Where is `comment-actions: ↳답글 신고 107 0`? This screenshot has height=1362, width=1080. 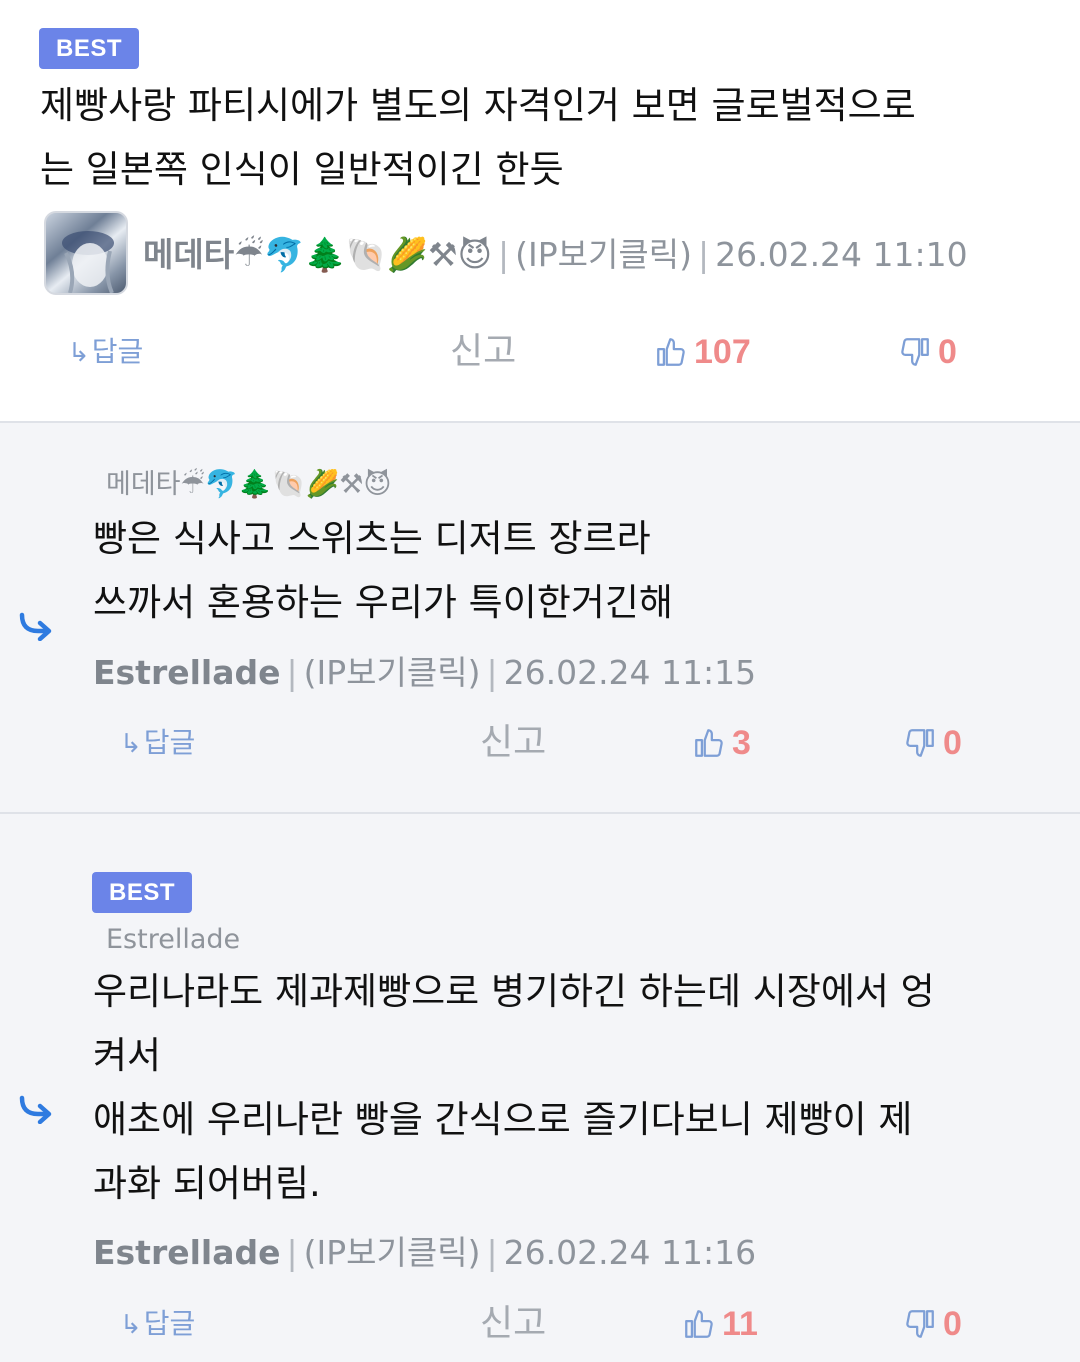
comment-actions: ↳답글 신고 107 0 is located at coordinates (540, 352).